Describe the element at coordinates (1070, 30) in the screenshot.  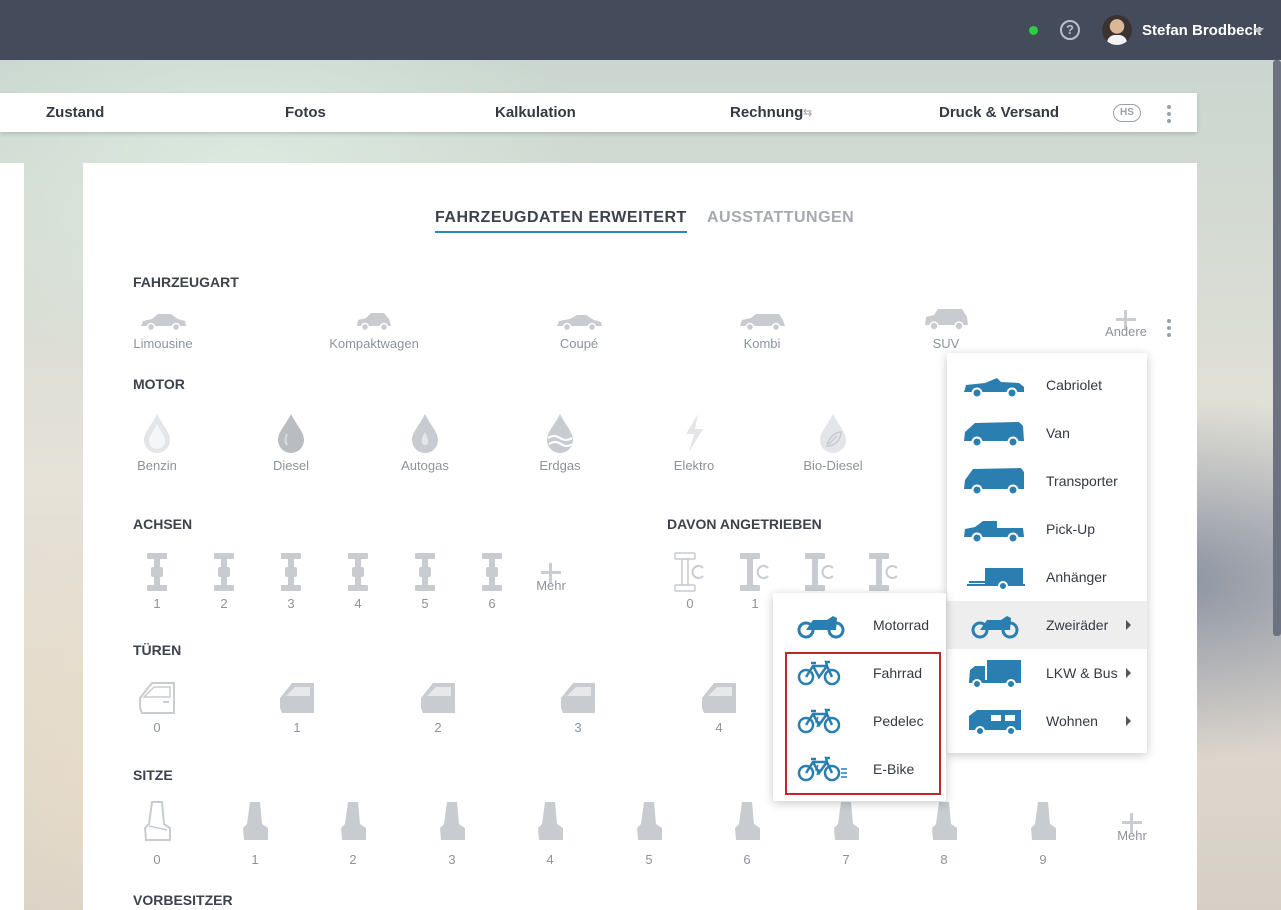
I see `help-icon: ?` at that location.